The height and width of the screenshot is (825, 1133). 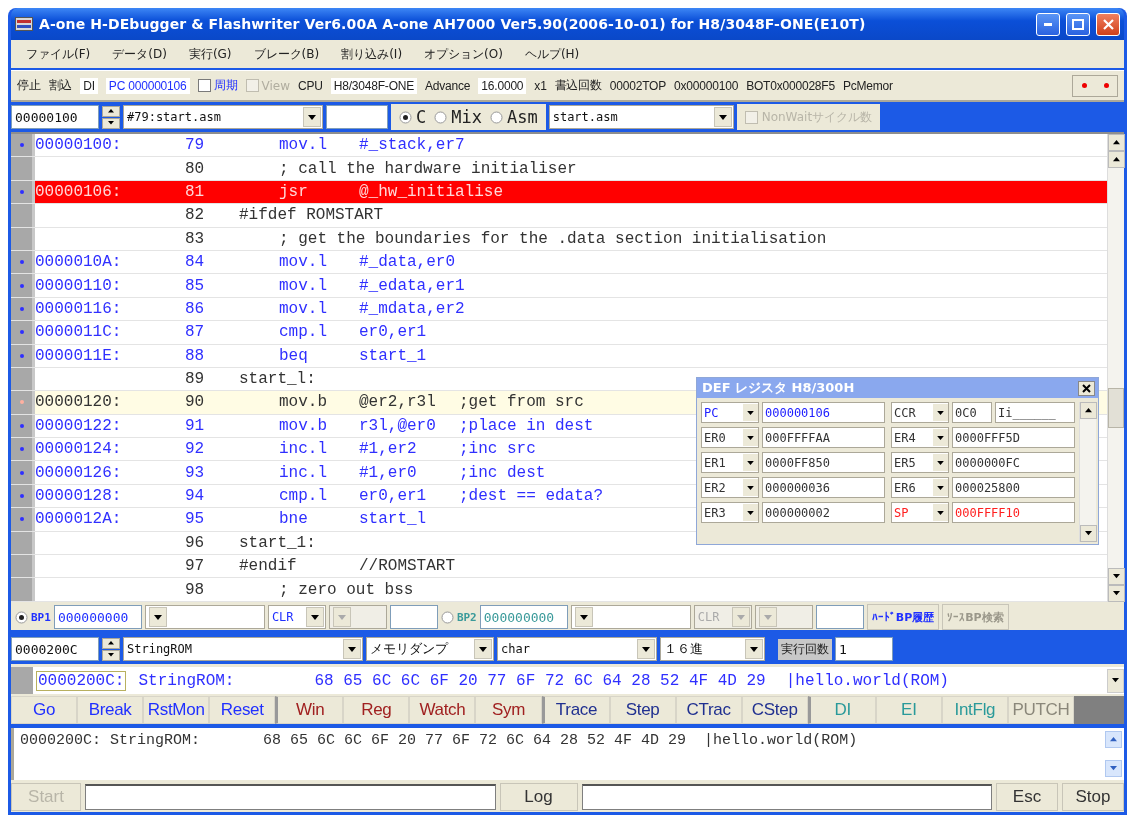 What do you see at coordinates (110, 710) in the screenshot?
I see `command-button: Break` at bounding box center [110, 710].